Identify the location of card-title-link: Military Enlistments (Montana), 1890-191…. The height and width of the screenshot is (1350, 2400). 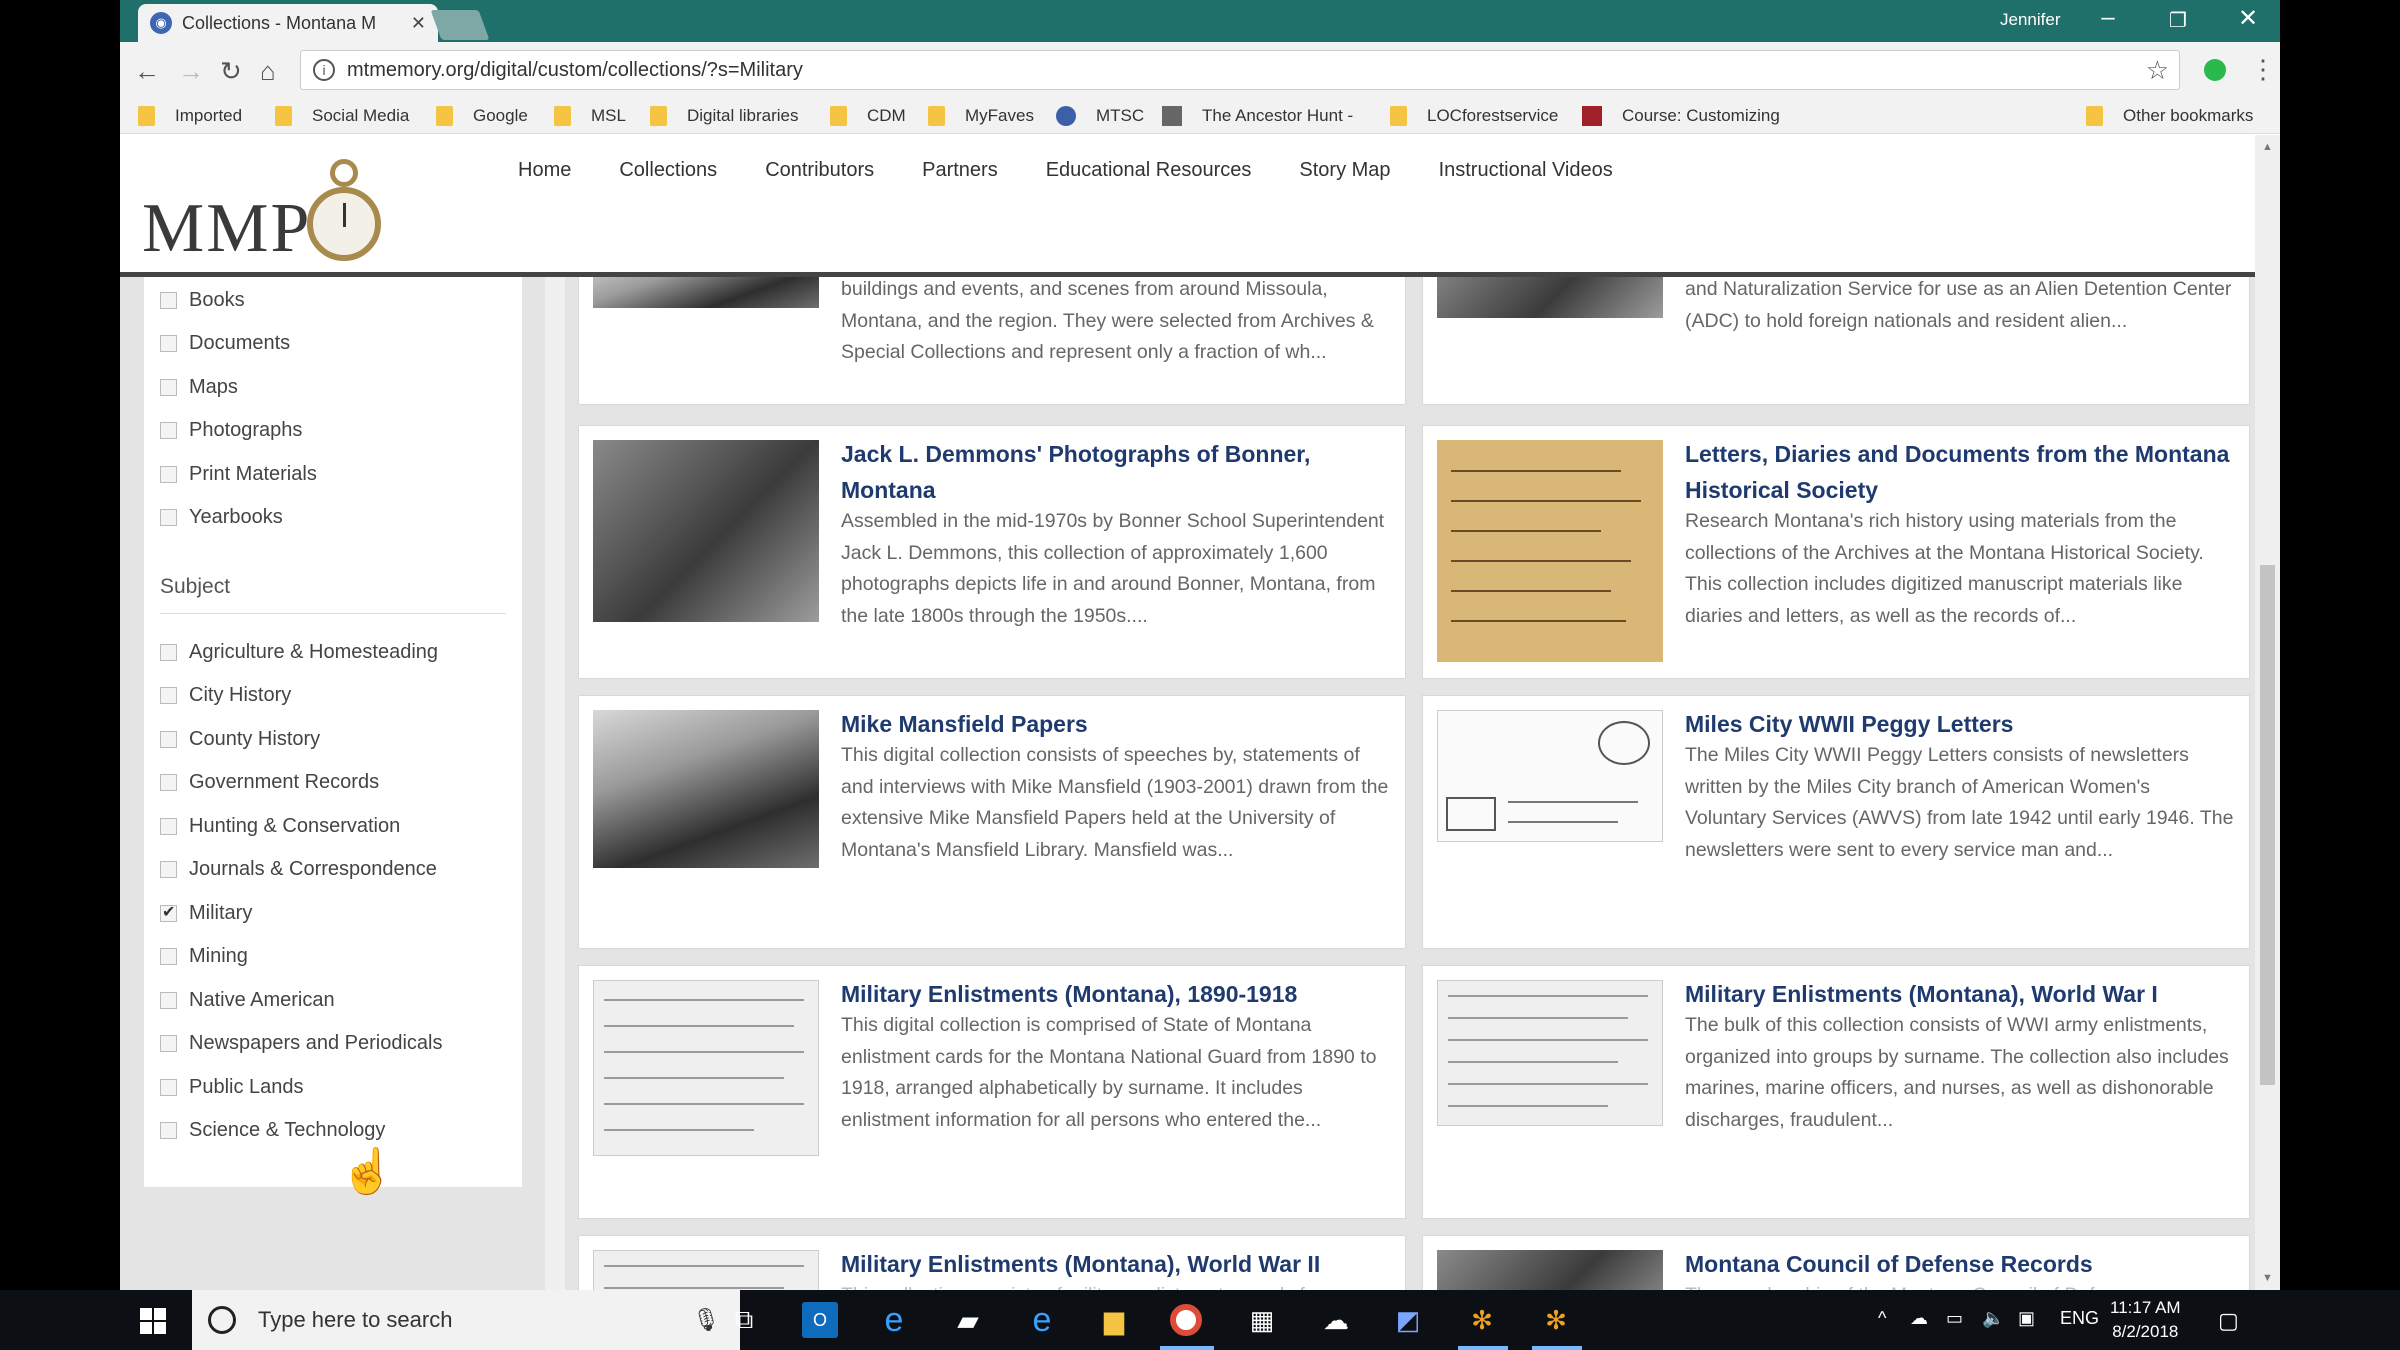
(1116, 994).